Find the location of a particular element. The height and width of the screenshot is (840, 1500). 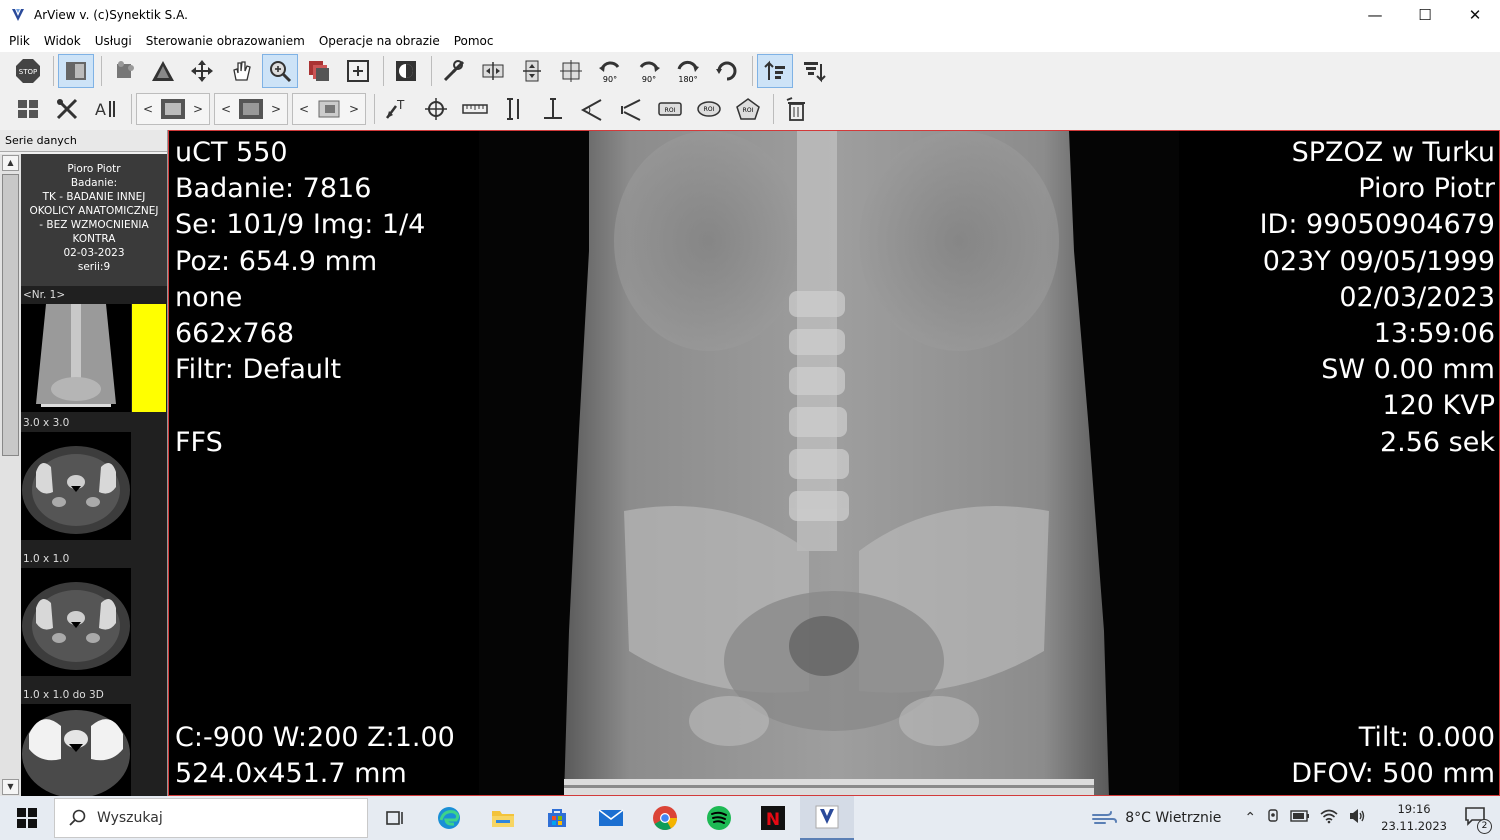

trash-icon is located at coordinates (795, 109).